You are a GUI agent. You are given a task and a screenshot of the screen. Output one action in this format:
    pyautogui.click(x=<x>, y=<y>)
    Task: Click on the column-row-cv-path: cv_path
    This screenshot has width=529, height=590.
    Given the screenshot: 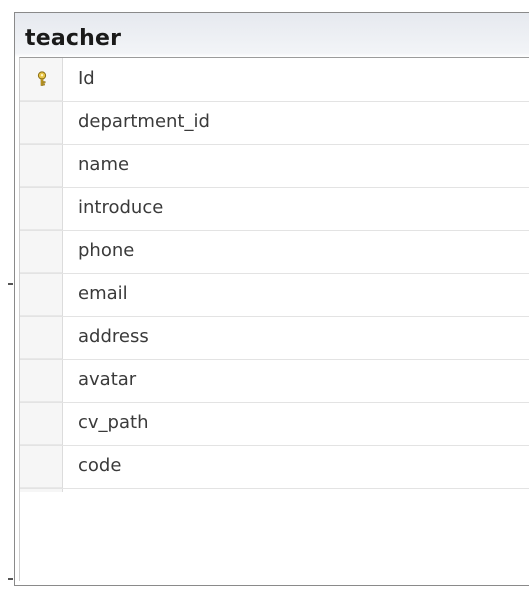 What is the action you would take?
    pyautogui.click(x=274, y=424)
    